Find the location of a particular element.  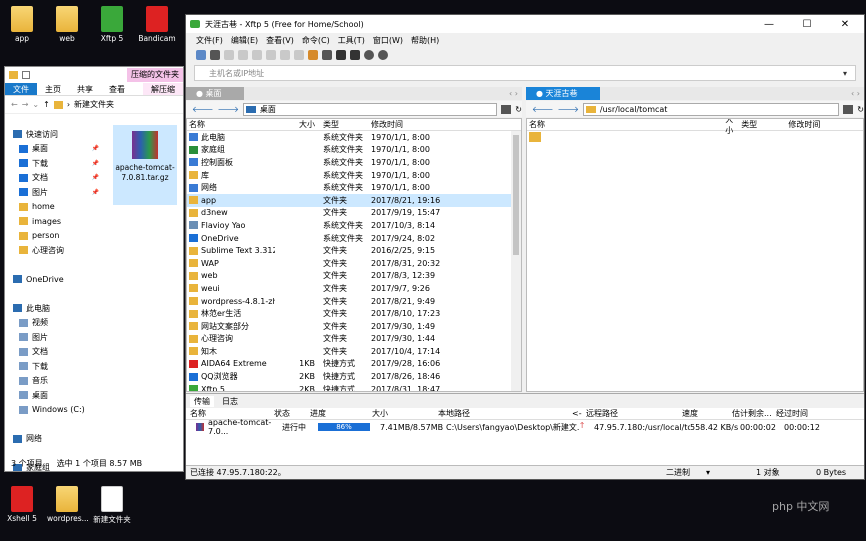

menu-item: 工具(T) is located at coordinates (351, 40).